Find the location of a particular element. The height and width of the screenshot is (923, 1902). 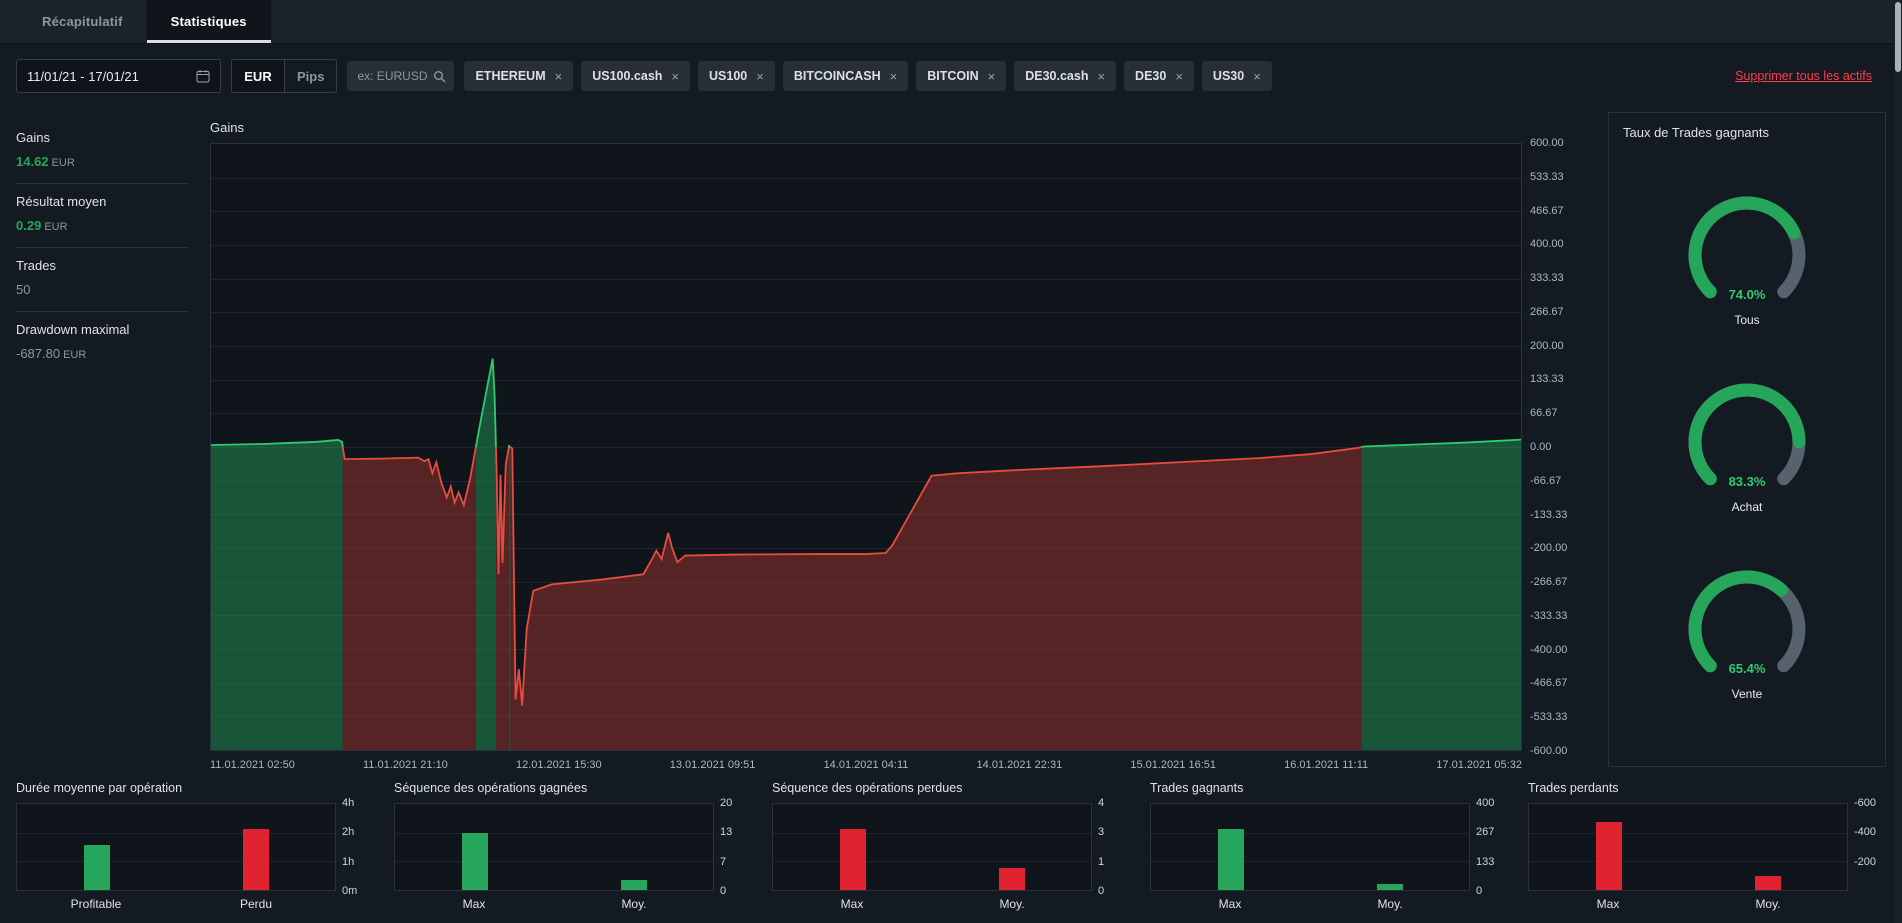

asset-chip: BITCOIN × is located at coordinates (961, 76).